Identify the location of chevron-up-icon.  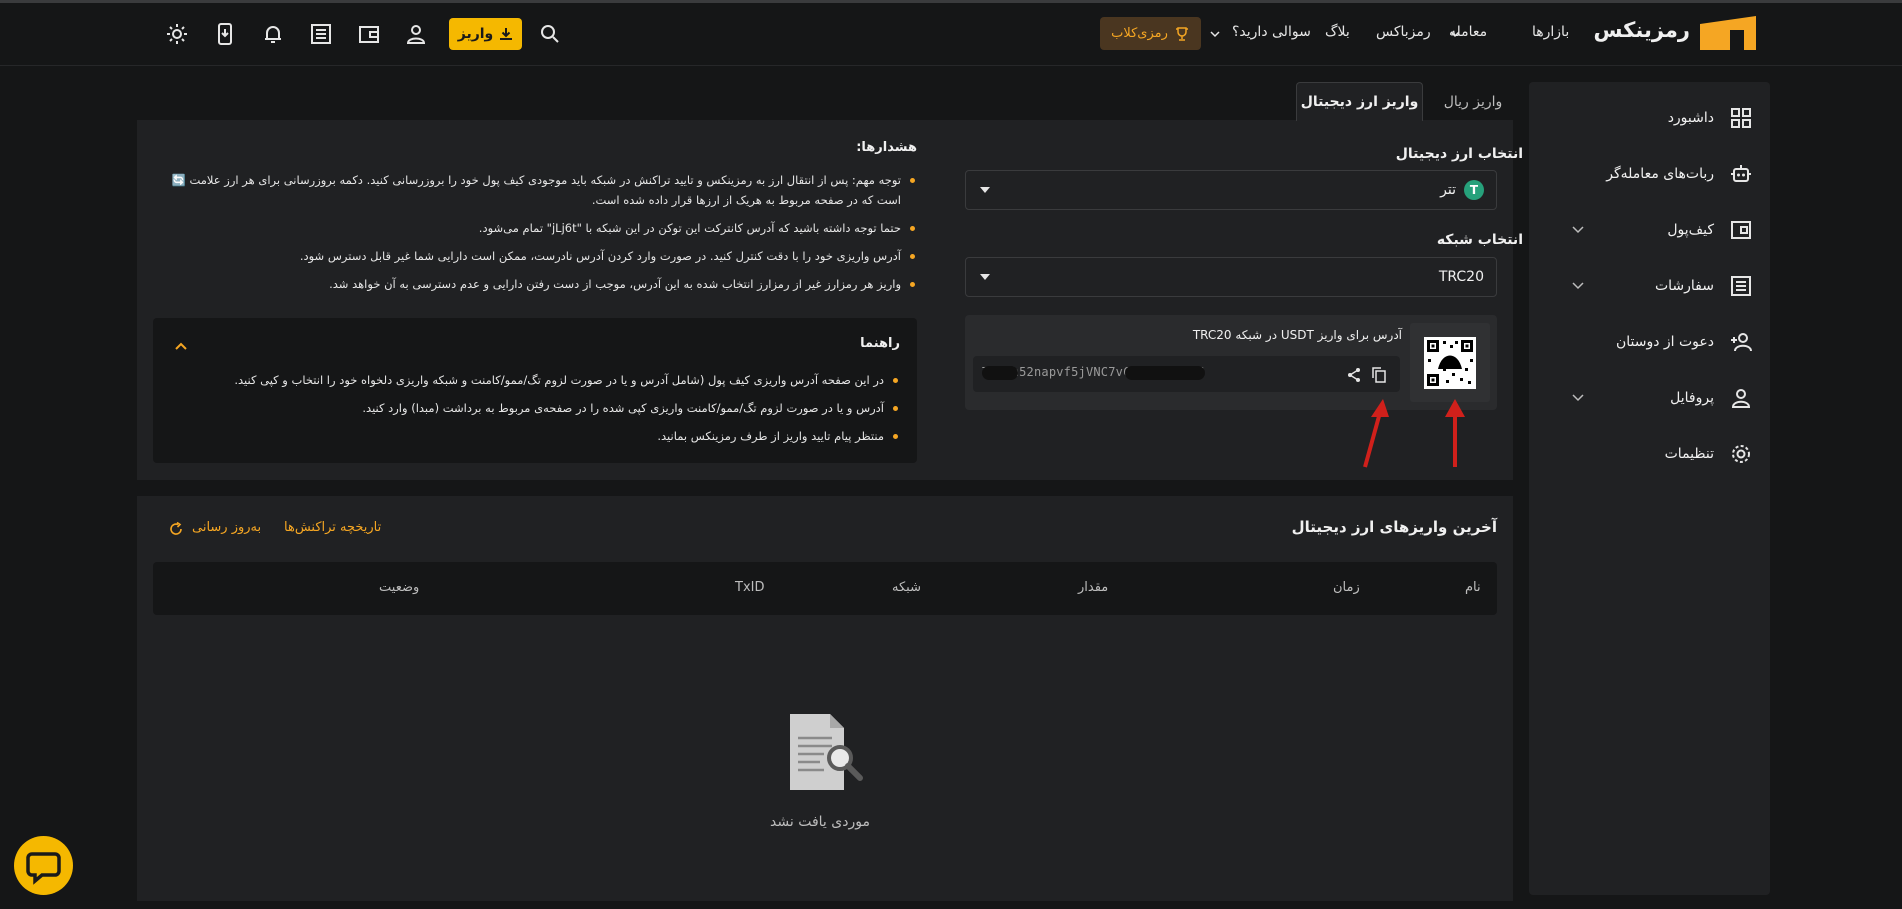
(181, 346).